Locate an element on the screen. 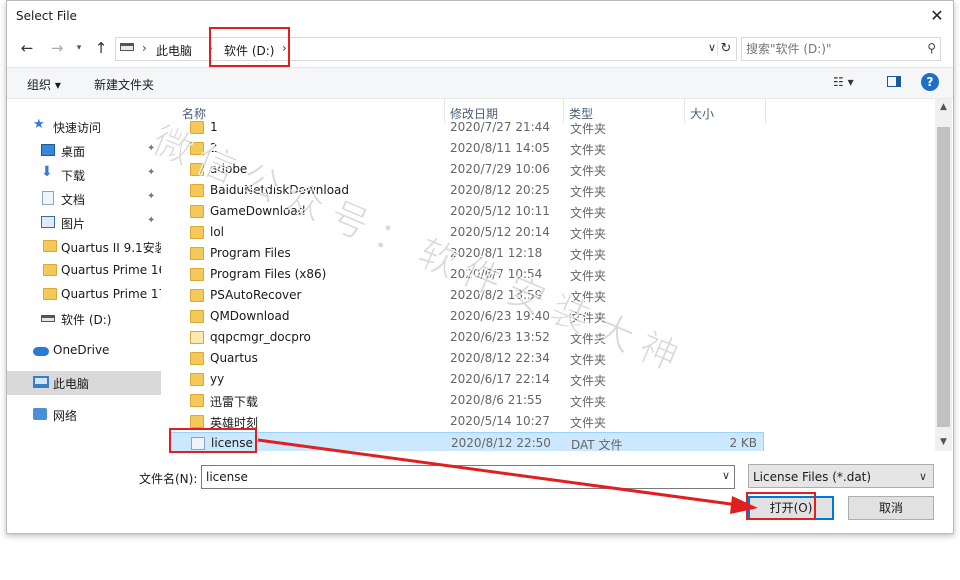  annotation-box-open is located at coordinates (781, 506).